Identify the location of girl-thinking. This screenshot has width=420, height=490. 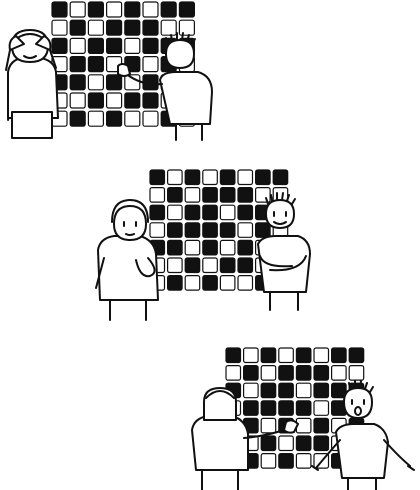
(127, 260).